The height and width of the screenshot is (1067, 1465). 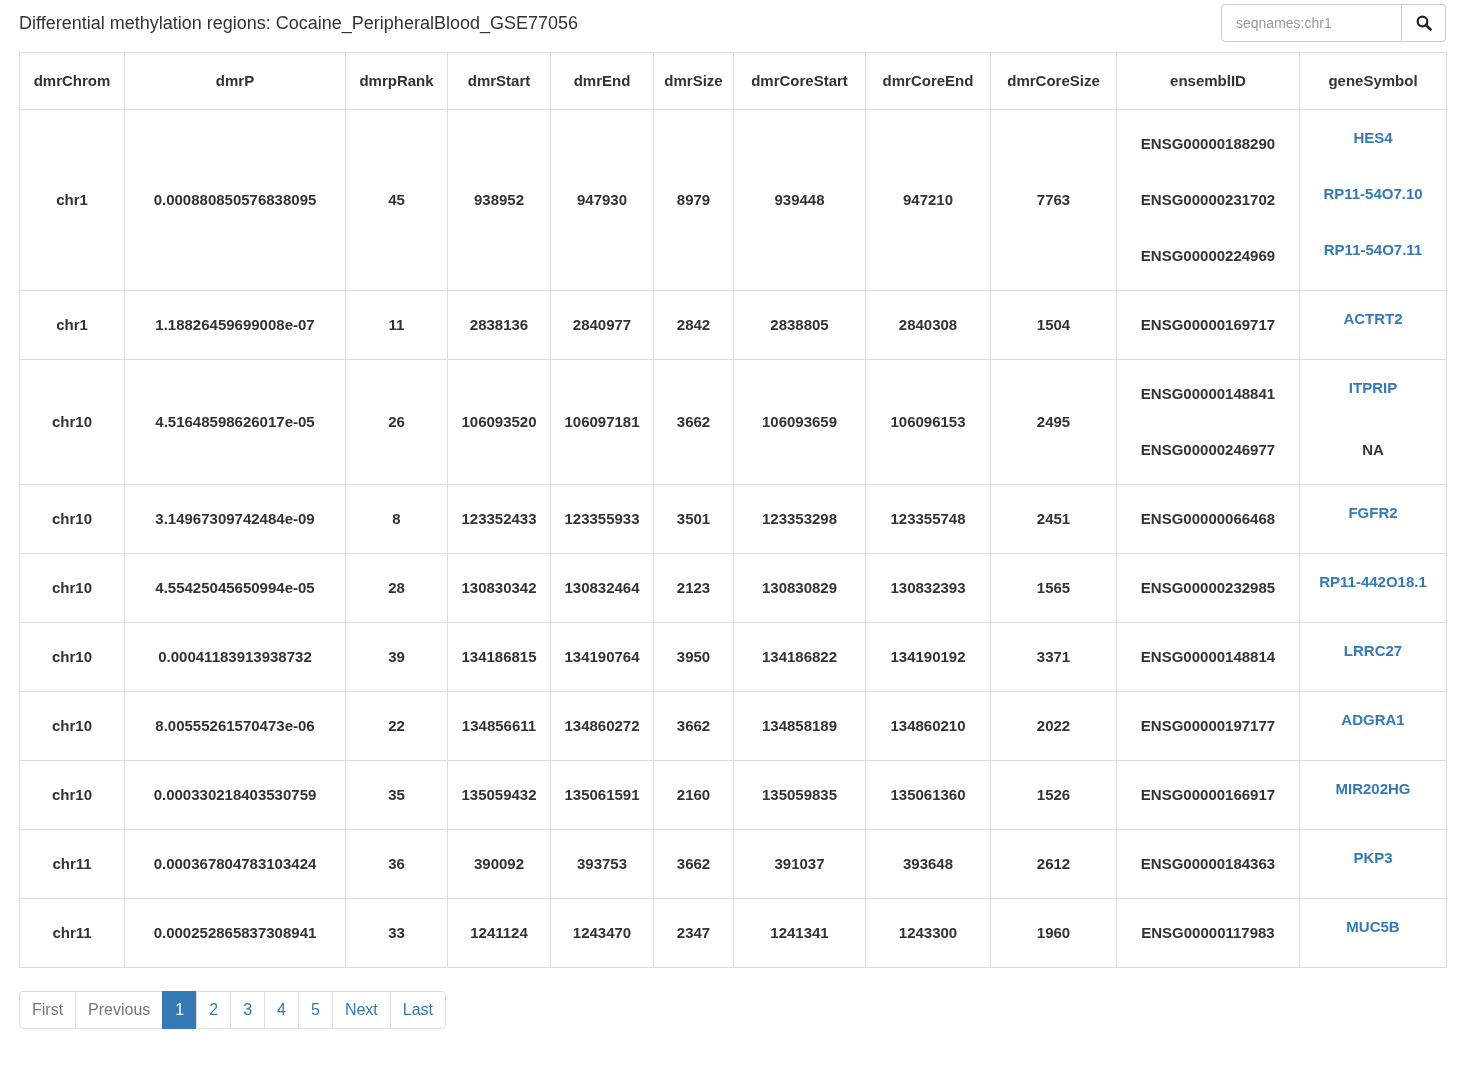 What do you see at coordinates (1208, 518) in the screenshot?
I see `ensembl-id: ENSG00000066468` at bounding box center [1208, 518].